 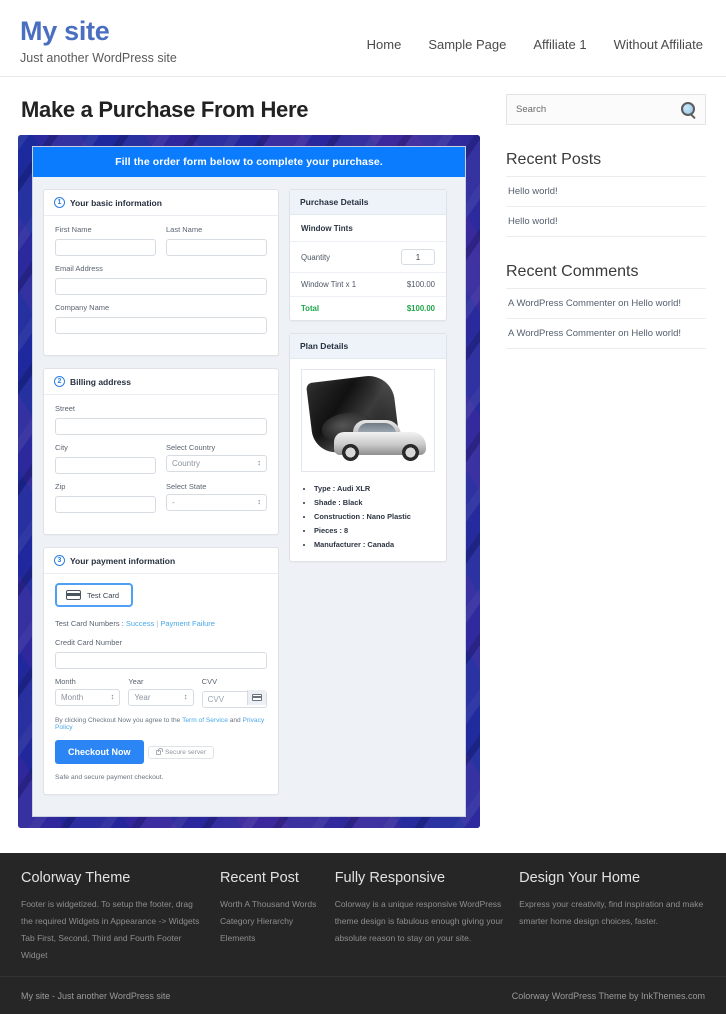 I want to click on city-label: City, so click(x=61, y=447).